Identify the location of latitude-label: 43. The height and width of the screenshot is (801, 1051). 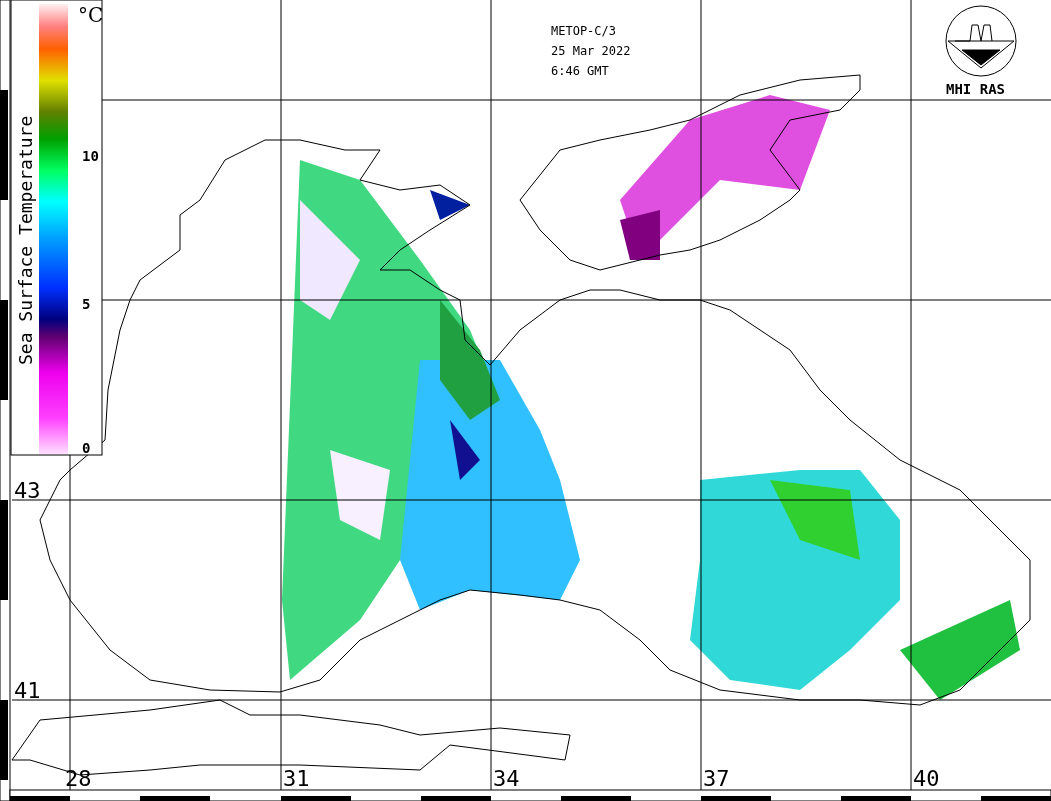
(27, 490).